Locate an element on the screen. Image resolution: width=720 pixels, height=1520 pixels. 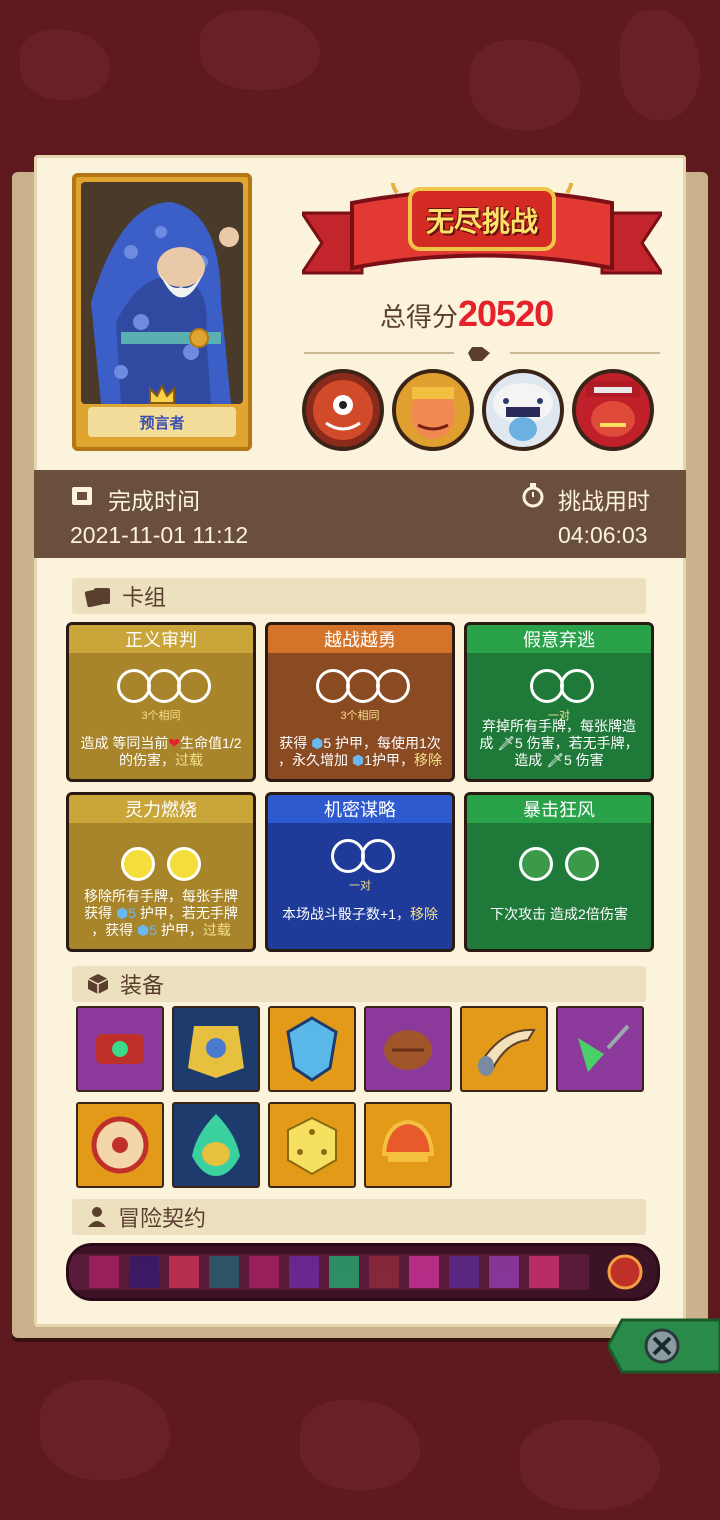
horn-icon is located at coordinates (504, 1049).